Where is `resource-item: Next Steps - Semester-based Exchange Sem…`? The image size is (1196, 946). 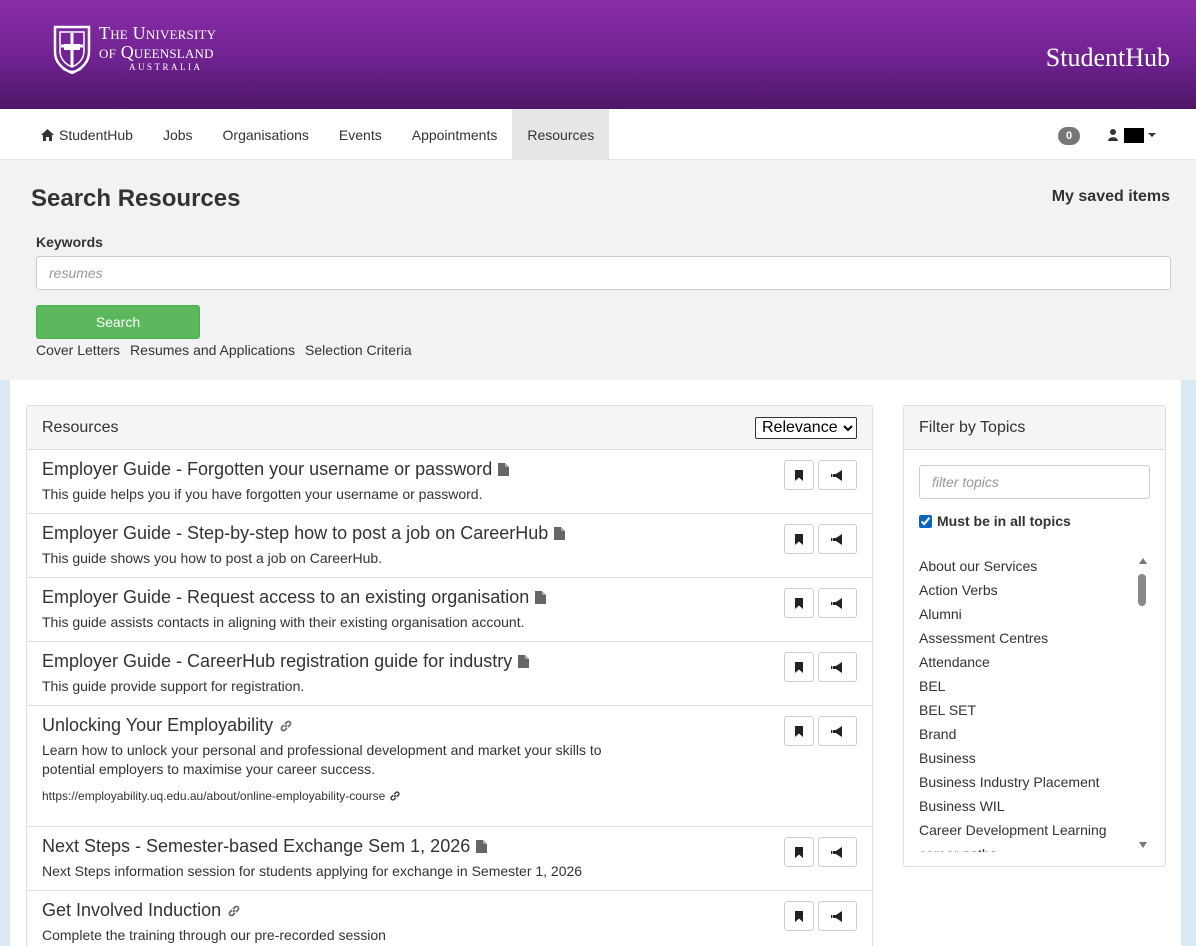 resource-item: Next Steps - Semester-based Exchange Sem… is located at coordinates (449, 859).